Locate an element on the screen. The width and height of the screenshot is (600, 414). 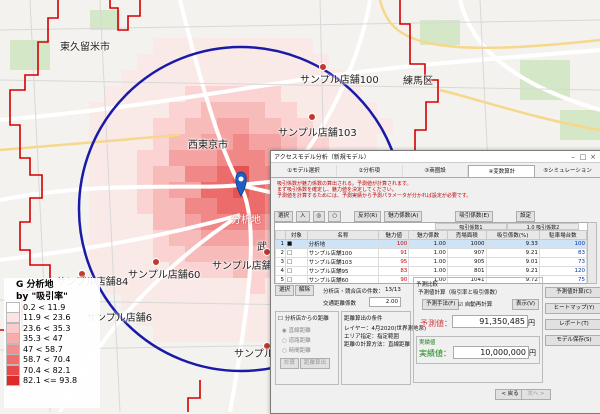
next-button: 次へ > is located at coordinates (536, 394).